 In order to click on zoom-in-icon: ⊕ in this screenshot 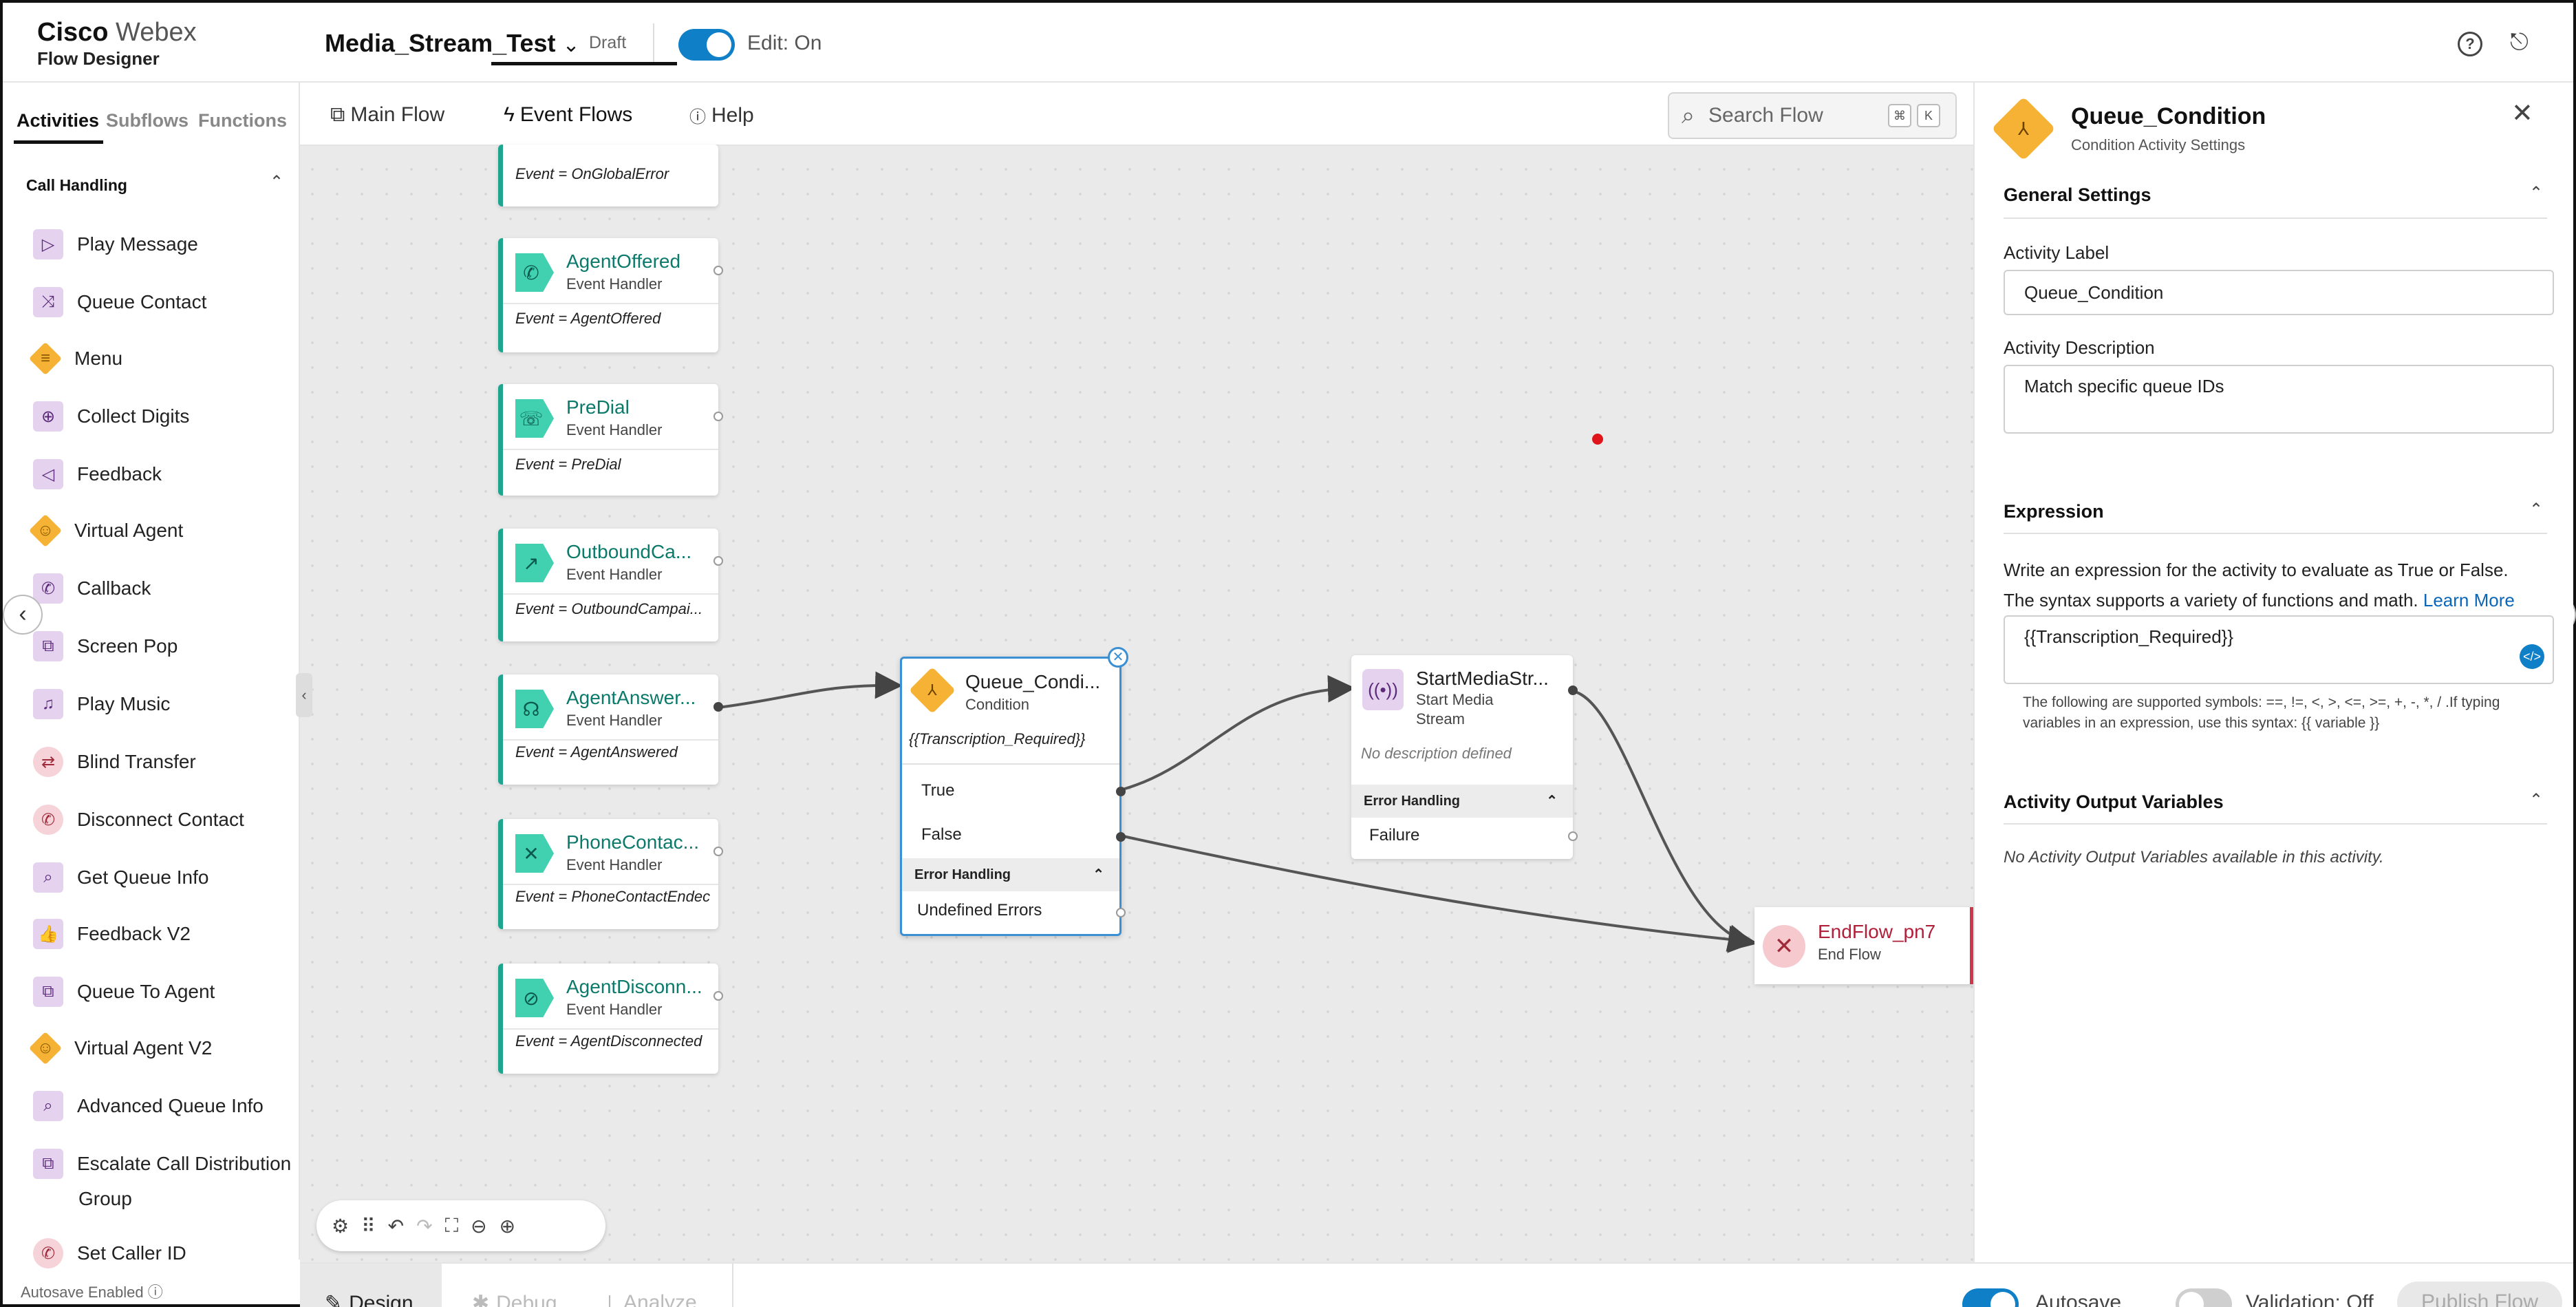, I will do `click(508, 1226)`.